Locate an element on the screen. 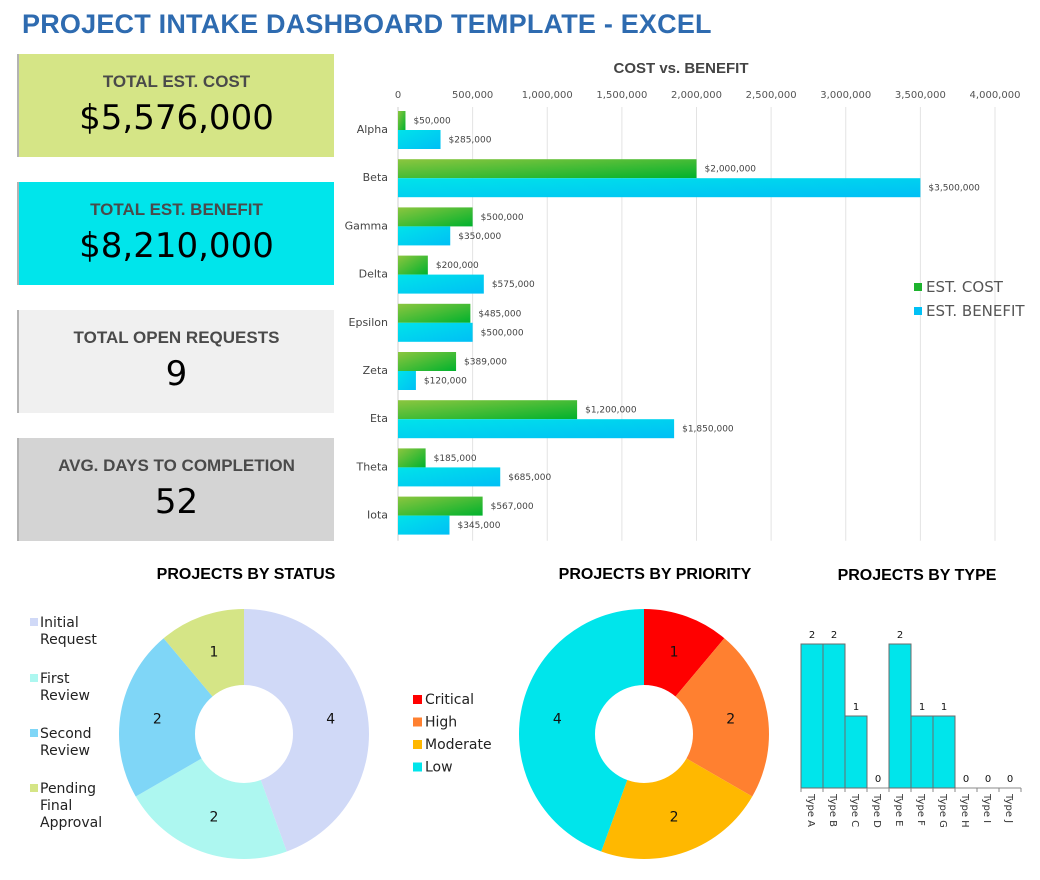  legend-label: Approval is located at coordinates (71, 823).